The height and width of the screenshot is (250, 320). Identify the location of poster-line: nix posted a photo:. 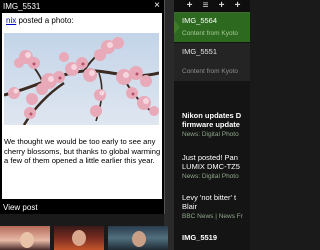
(40, 21).